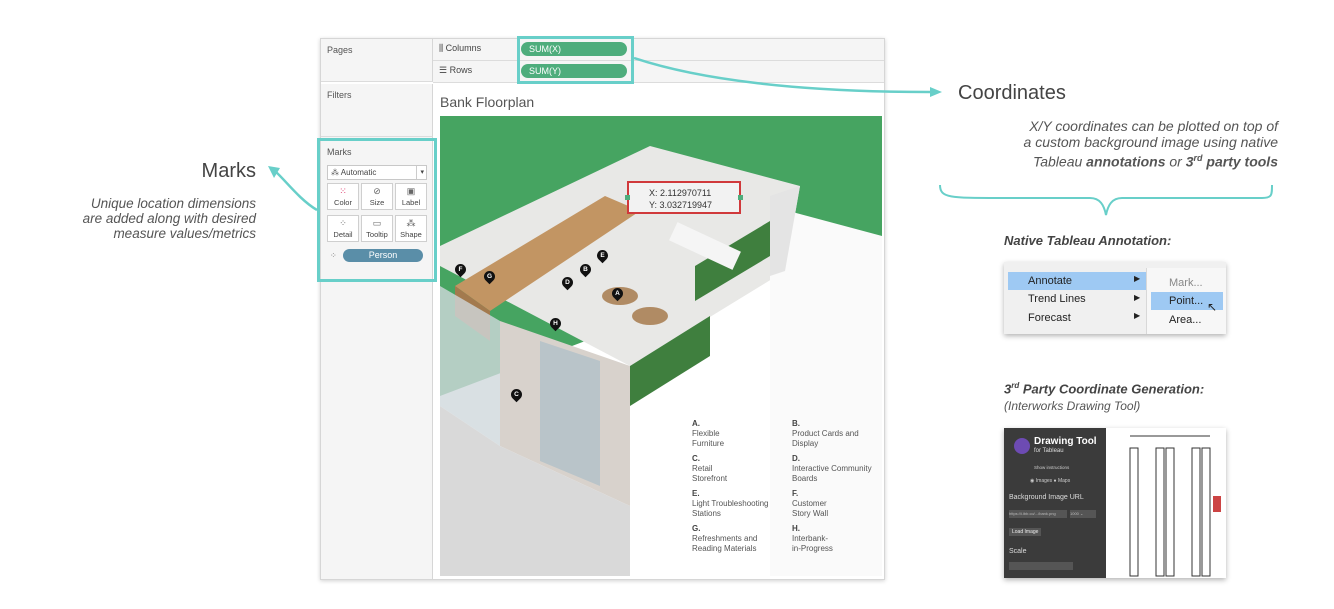 The height and width of the screenshot is (609, 1334). I want to click on native-annotation-title: Native Tableau Annotation:, so click(1088, 240).